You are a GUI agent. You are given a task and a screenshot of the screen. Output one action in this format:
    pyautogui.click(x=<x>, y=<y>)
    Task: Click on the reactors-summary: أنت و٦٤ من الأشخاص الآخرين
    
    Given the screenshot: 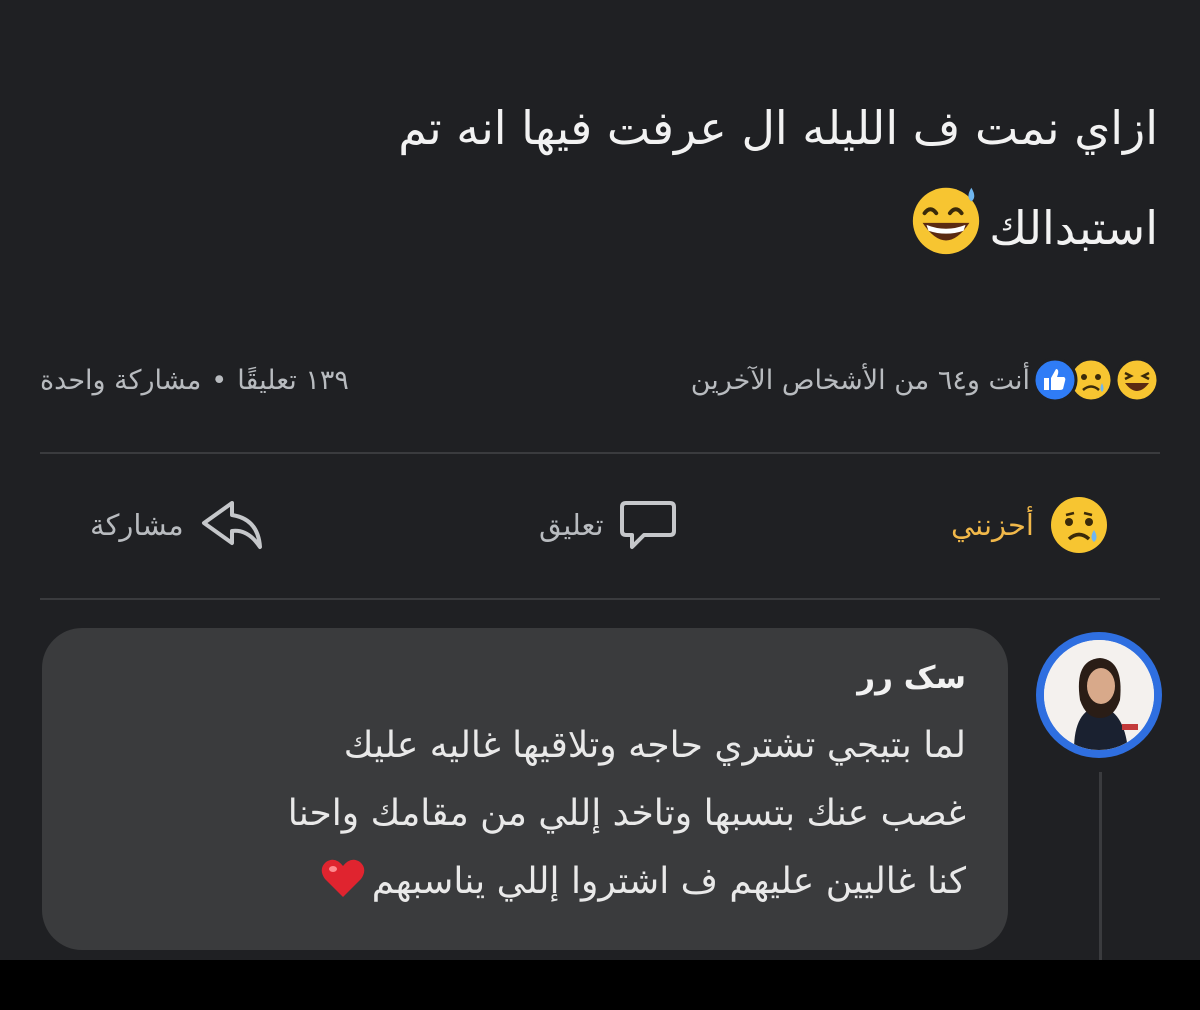 What is the action you would take?
    pyautogui.click(x=925, y=380)
    